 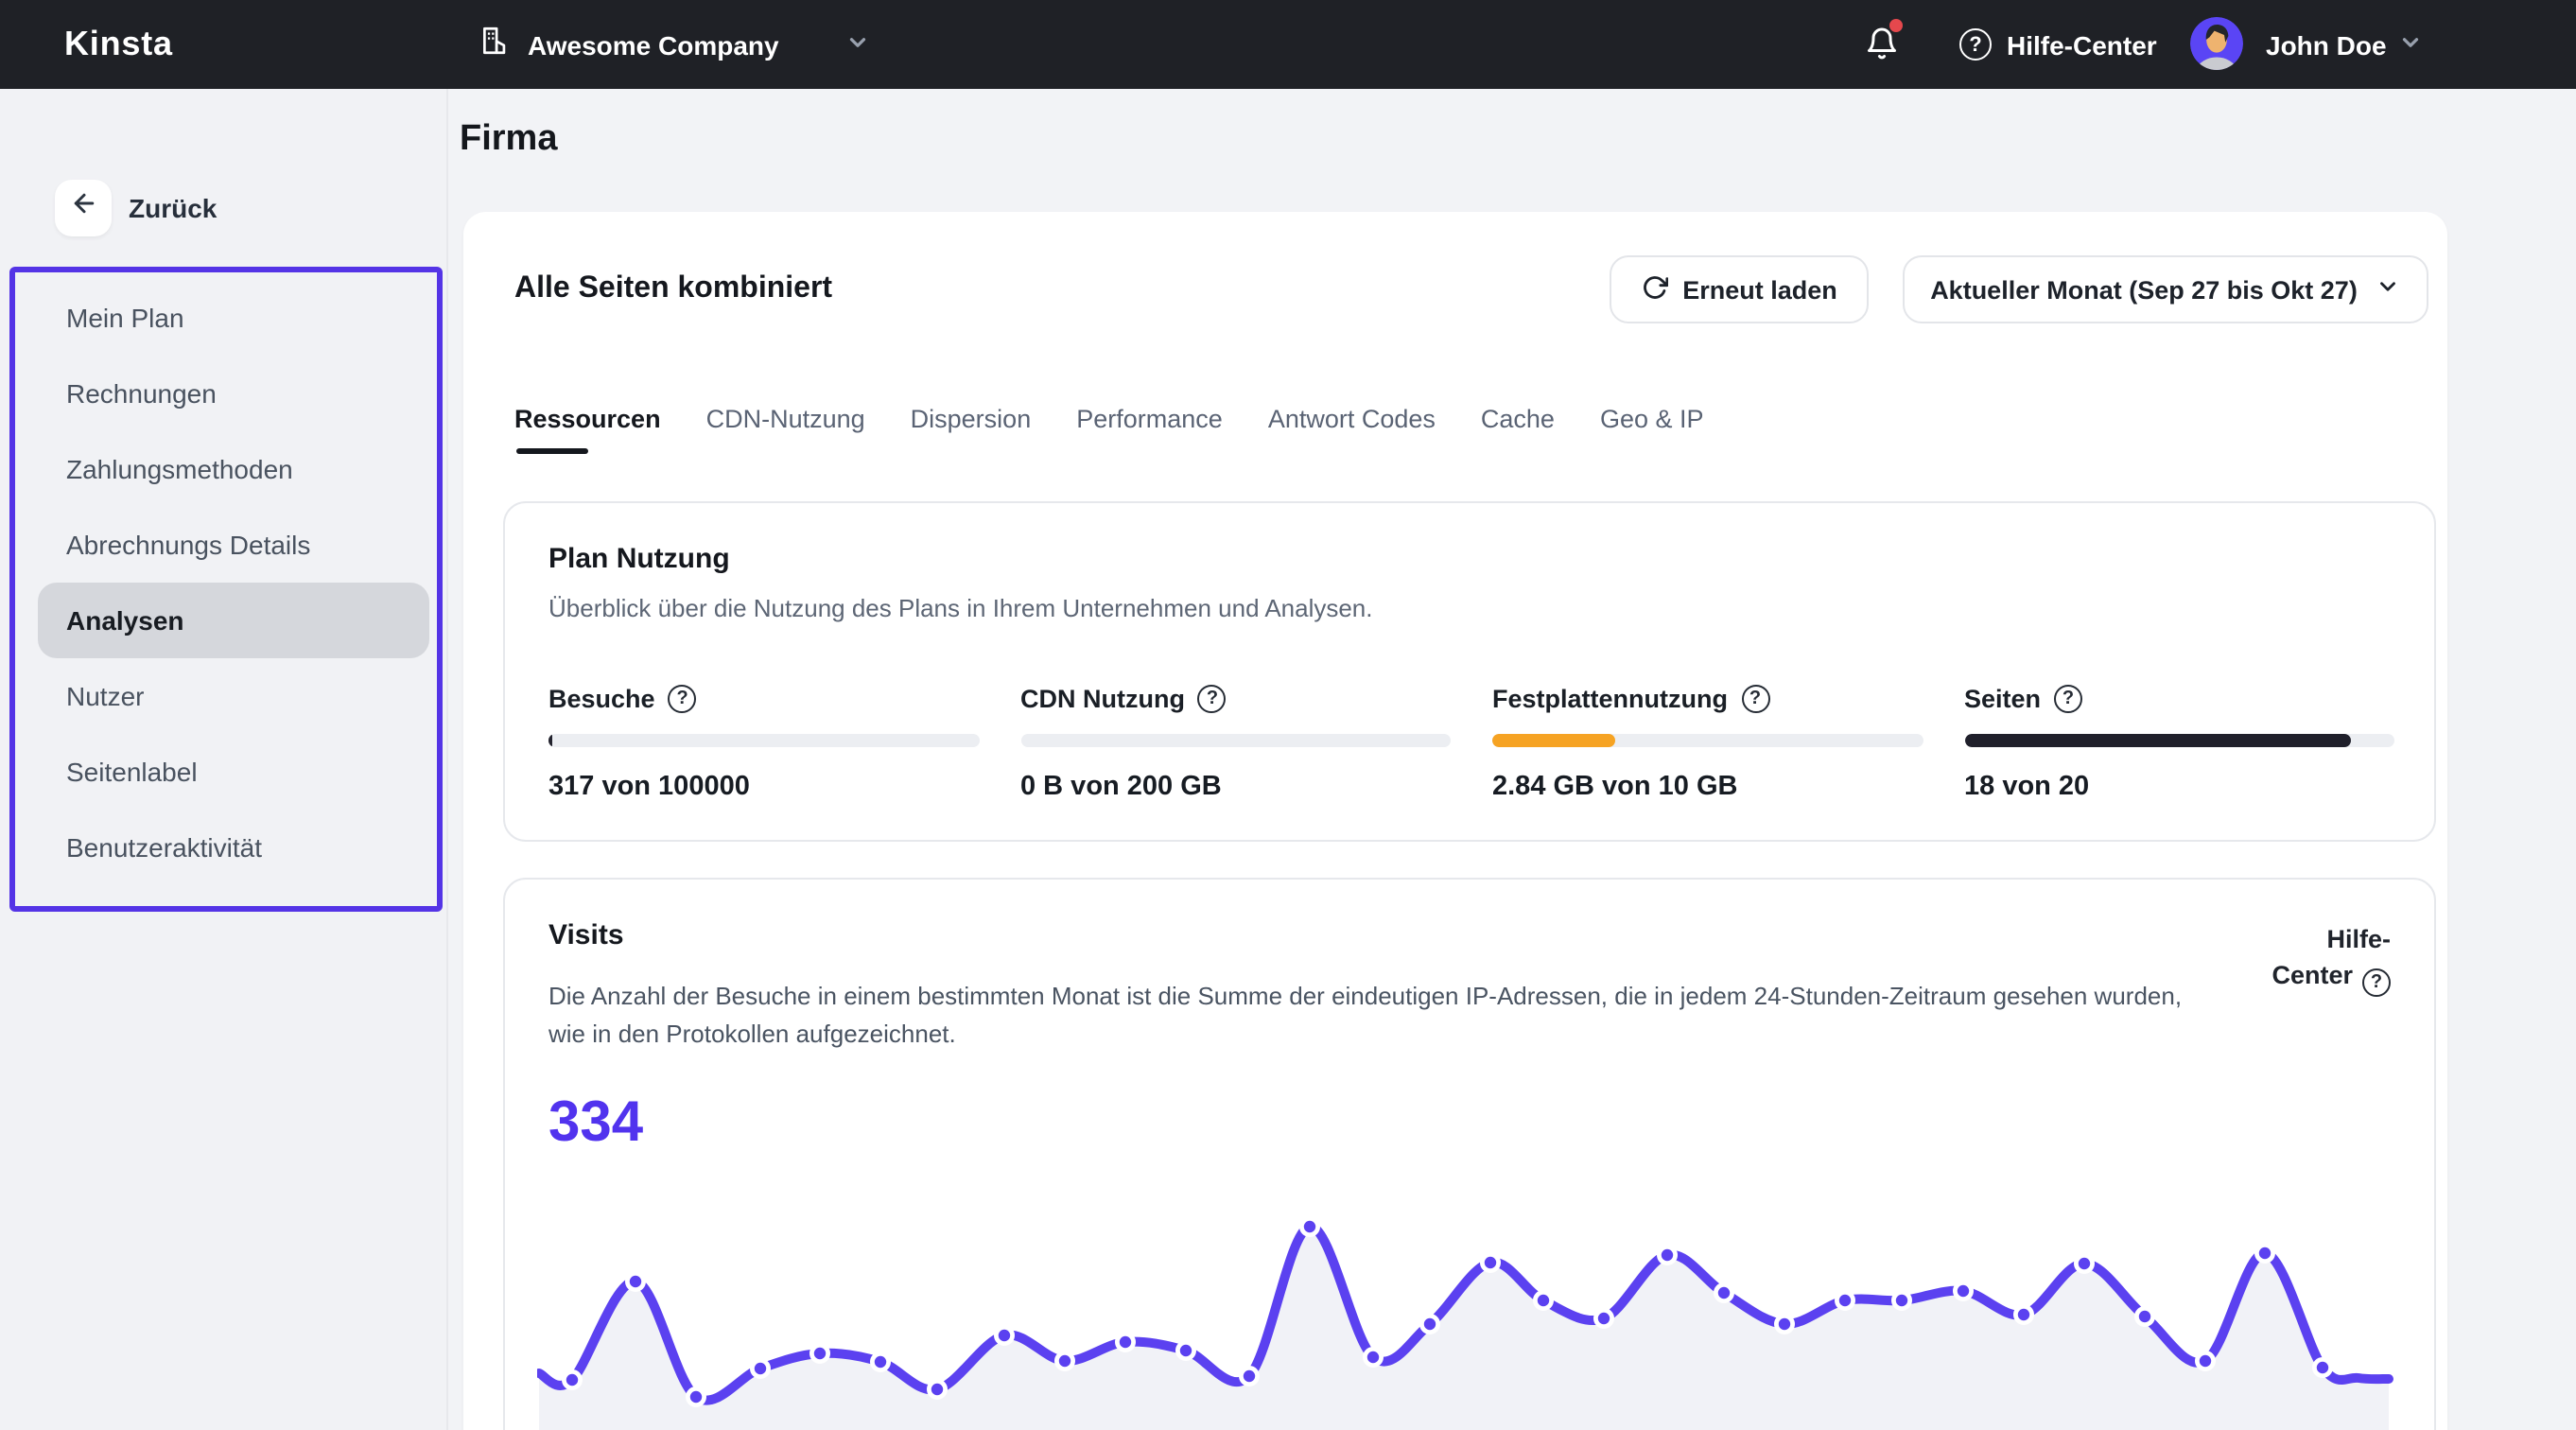 I want to click on sidebar-item-abrechnungs-details: Abrechnungs Details, so click(x=224, y=545).